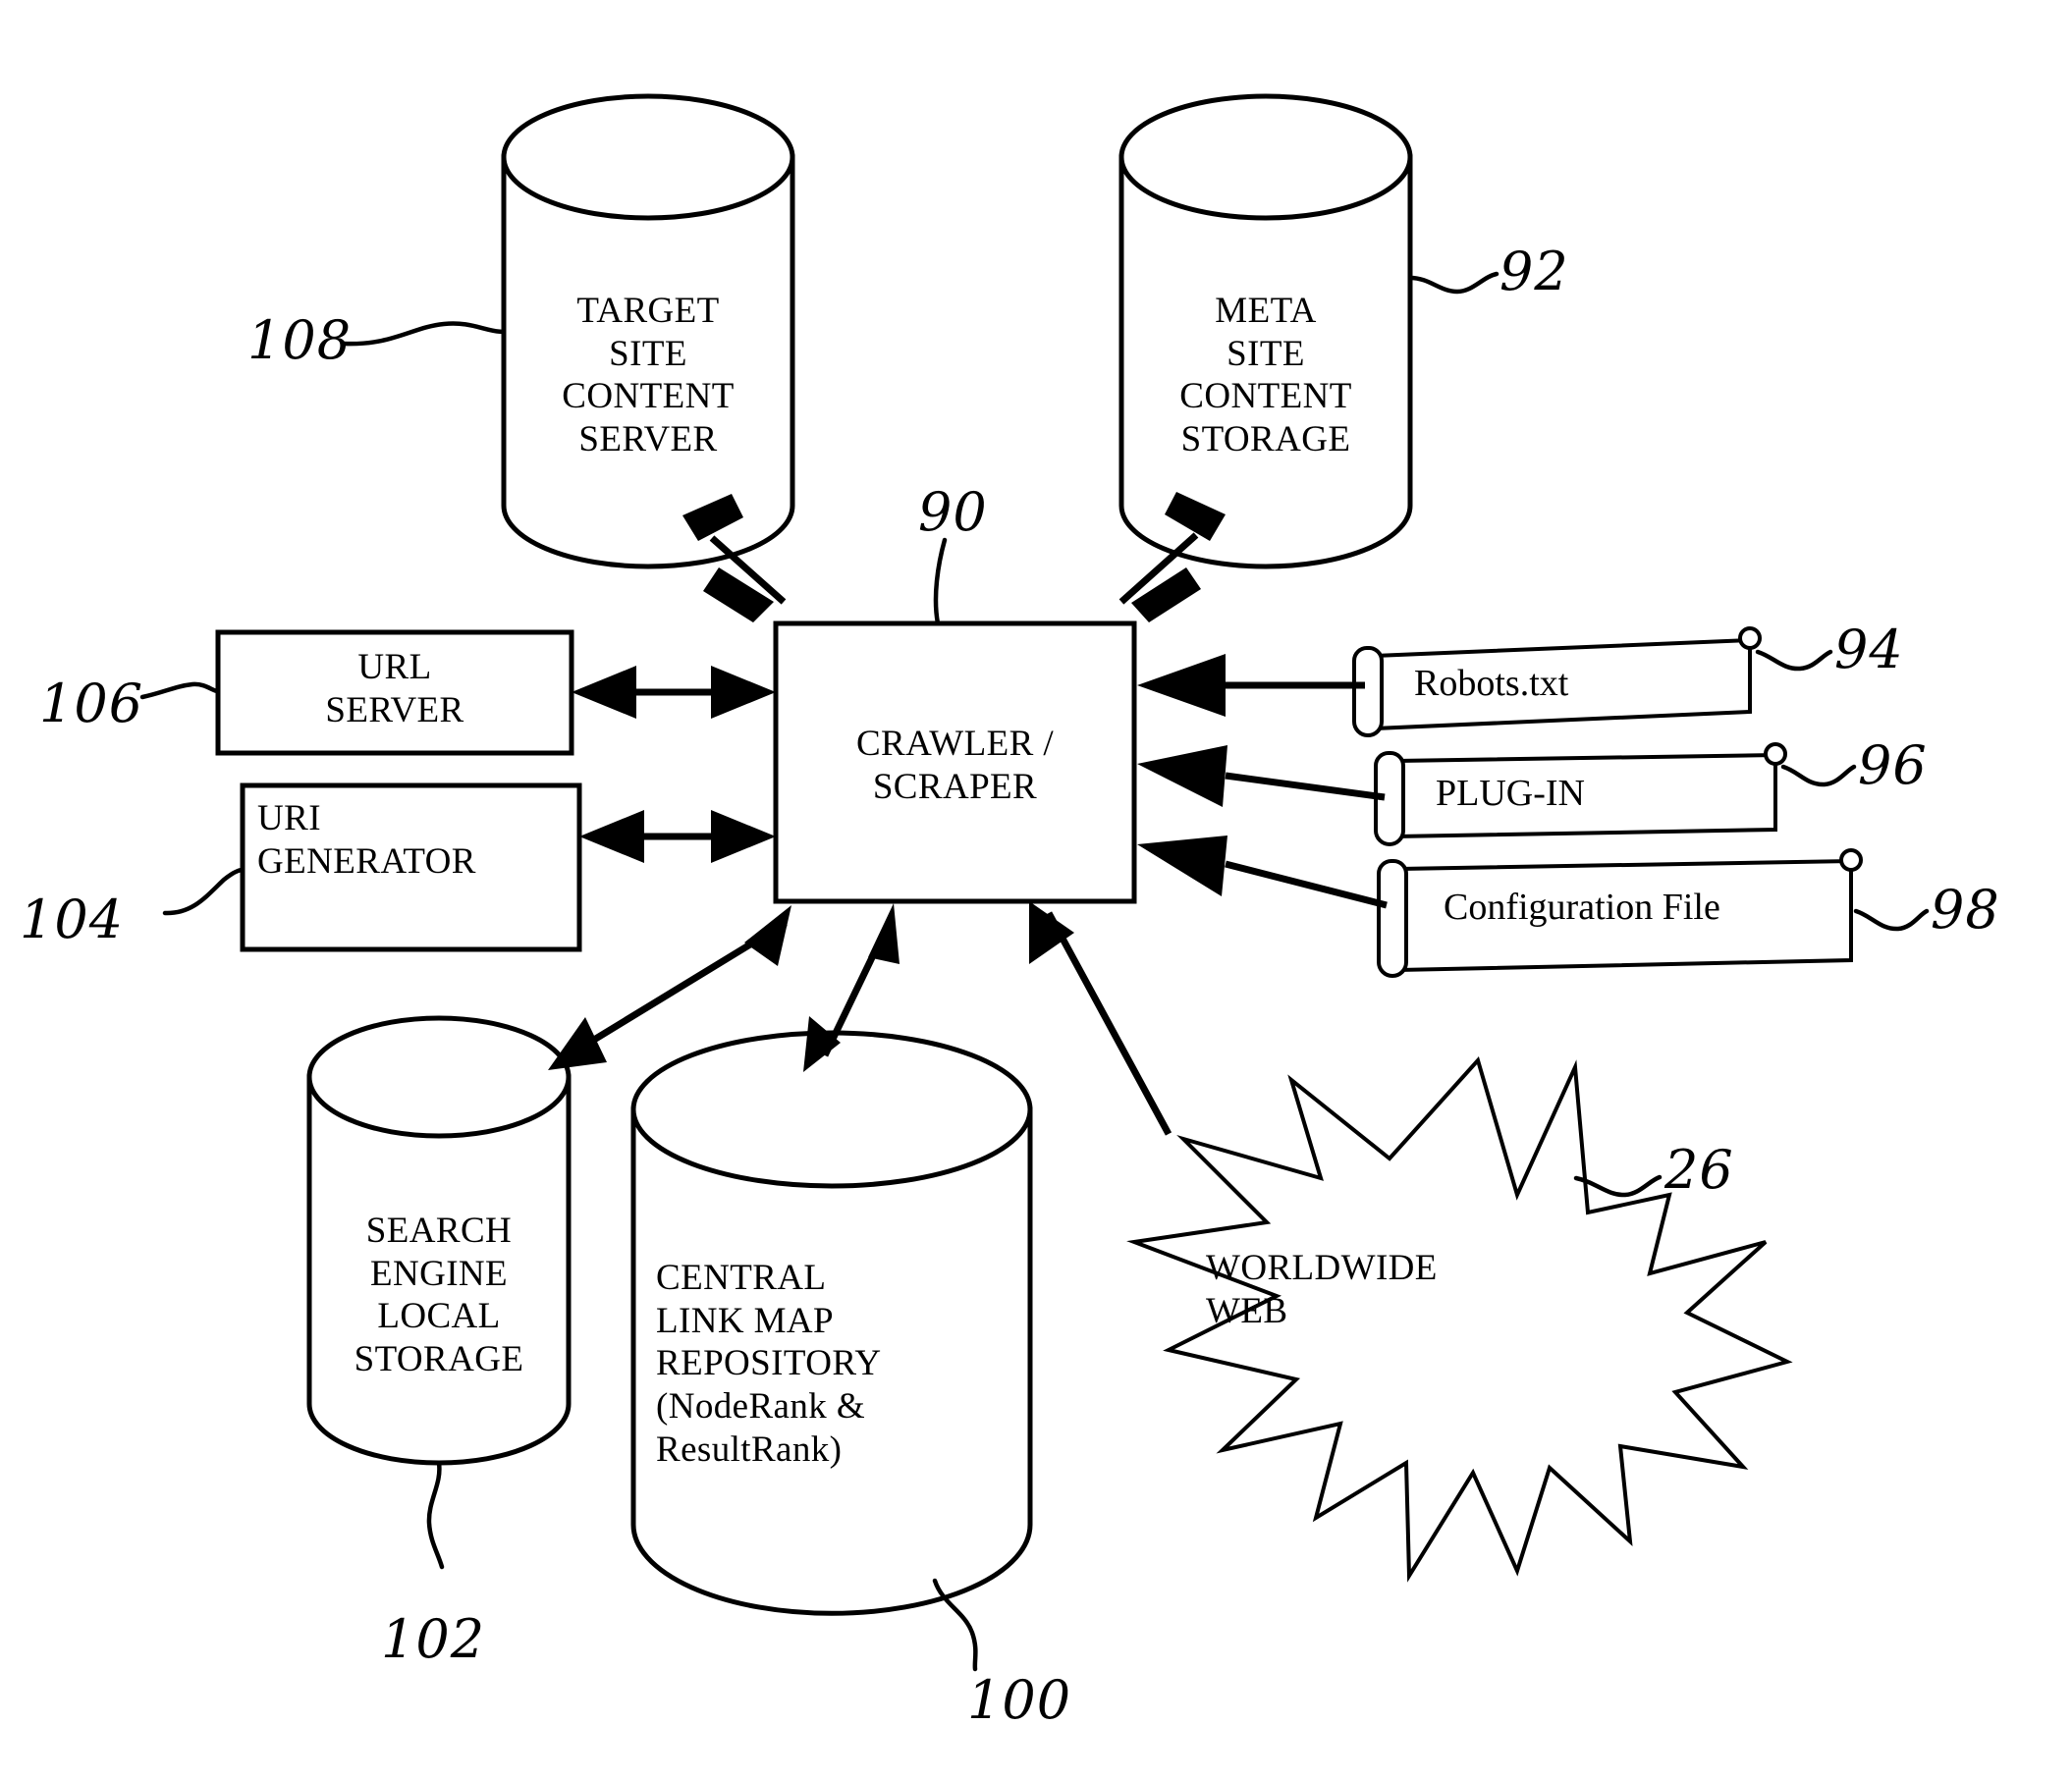 The height and width of the screenshot is (1779, 2072). Describe the element at coordinates (678, 836) in the screenshot. I see `connector-crawler-to-uri-generator` at that location.